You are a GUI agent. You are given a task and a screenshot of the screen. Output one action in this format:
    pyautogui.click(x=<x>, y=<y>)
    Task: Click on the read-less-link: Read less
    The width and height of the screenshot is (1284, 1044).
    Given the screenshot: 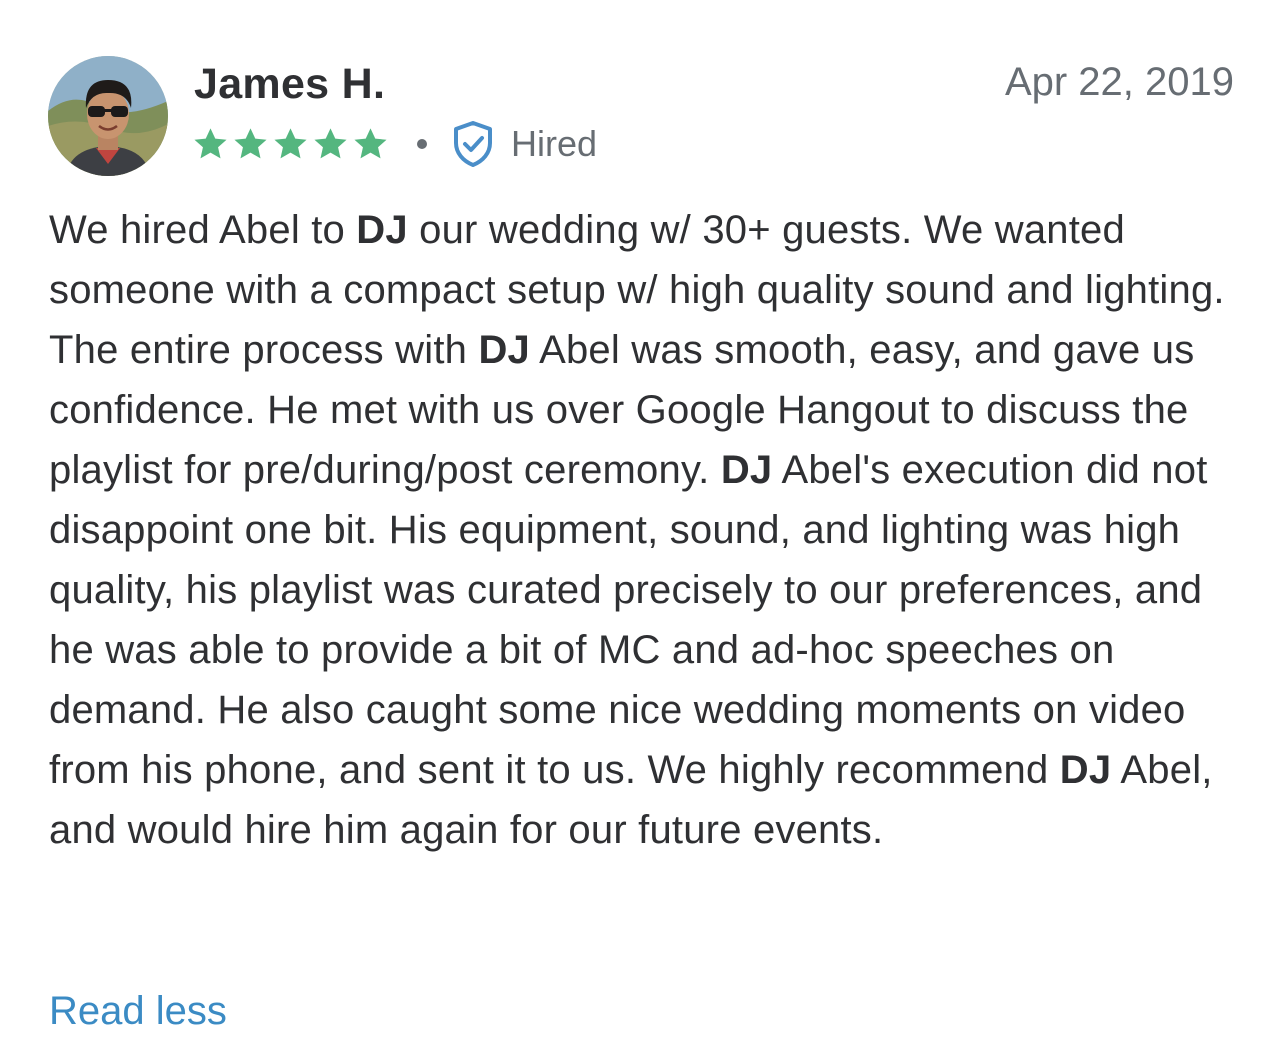 What is the action you would take?
    pyautogui.click(x=138, y=1011)
    